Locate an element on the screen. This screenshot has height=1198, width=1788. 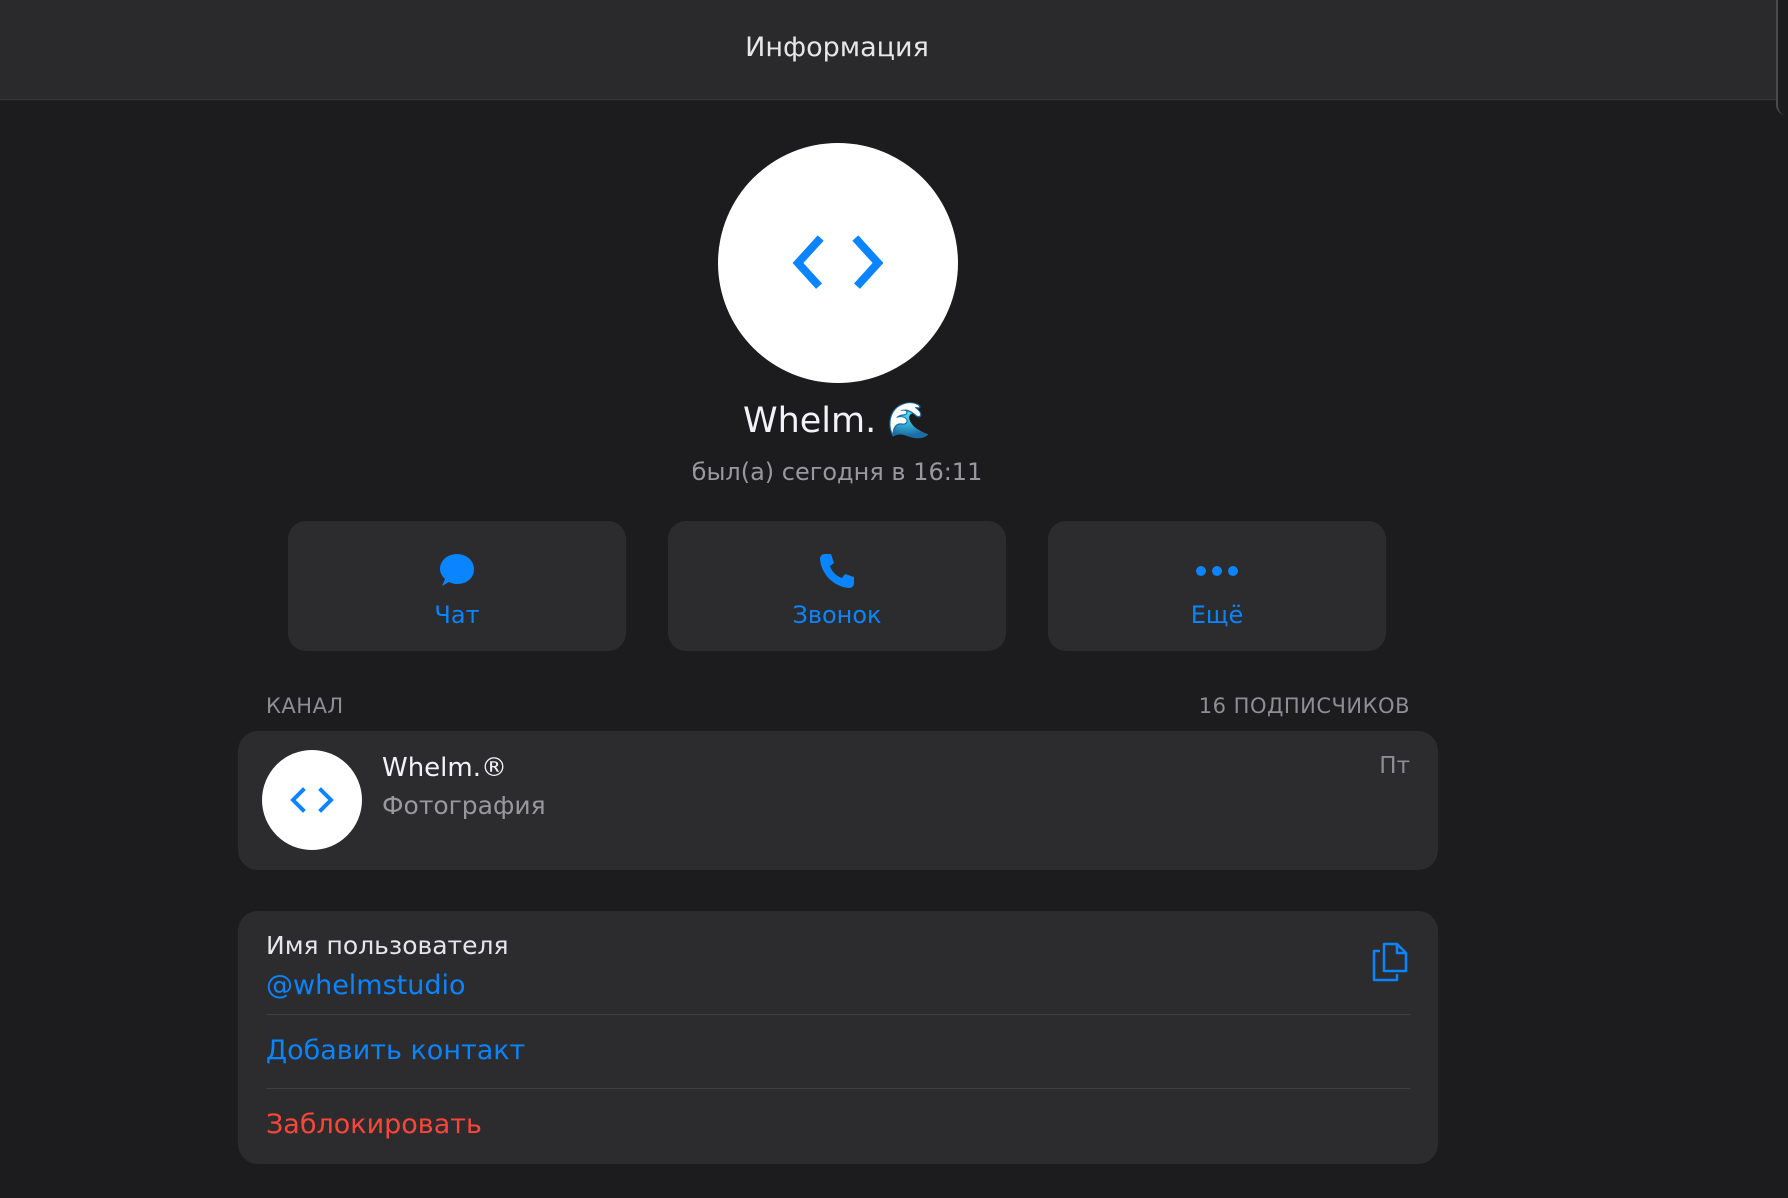
chat-bubble-icon is located at coordinates (457, 570).